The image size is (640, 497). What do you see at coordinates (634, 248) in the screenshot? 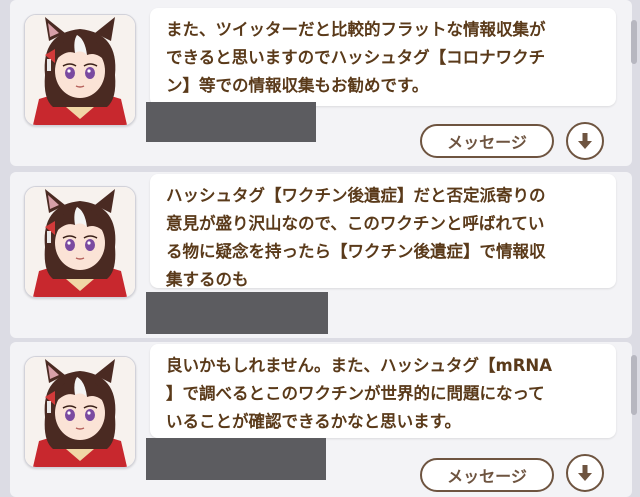
I see `scrollbar` at bounding box center [634, 248].